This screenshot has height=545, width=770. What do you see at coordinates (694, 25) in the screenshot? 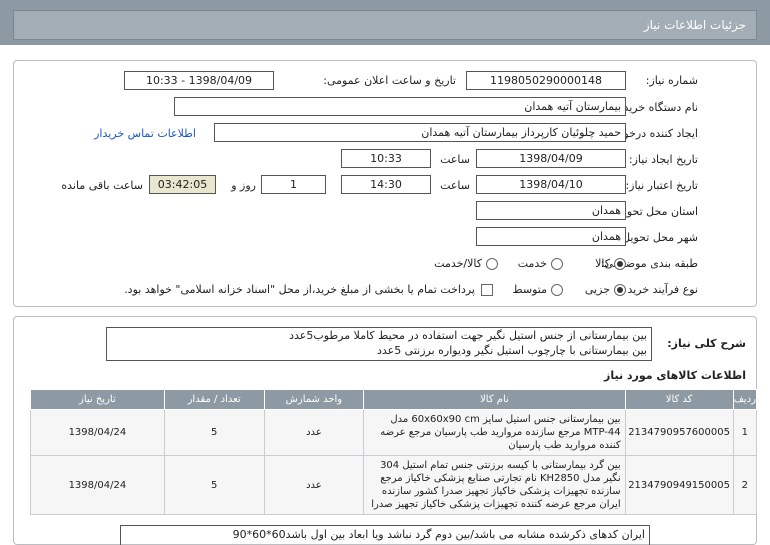
I see `page-title: جزئیات اطلاعات نیاز` at bounding box center [694, 25].